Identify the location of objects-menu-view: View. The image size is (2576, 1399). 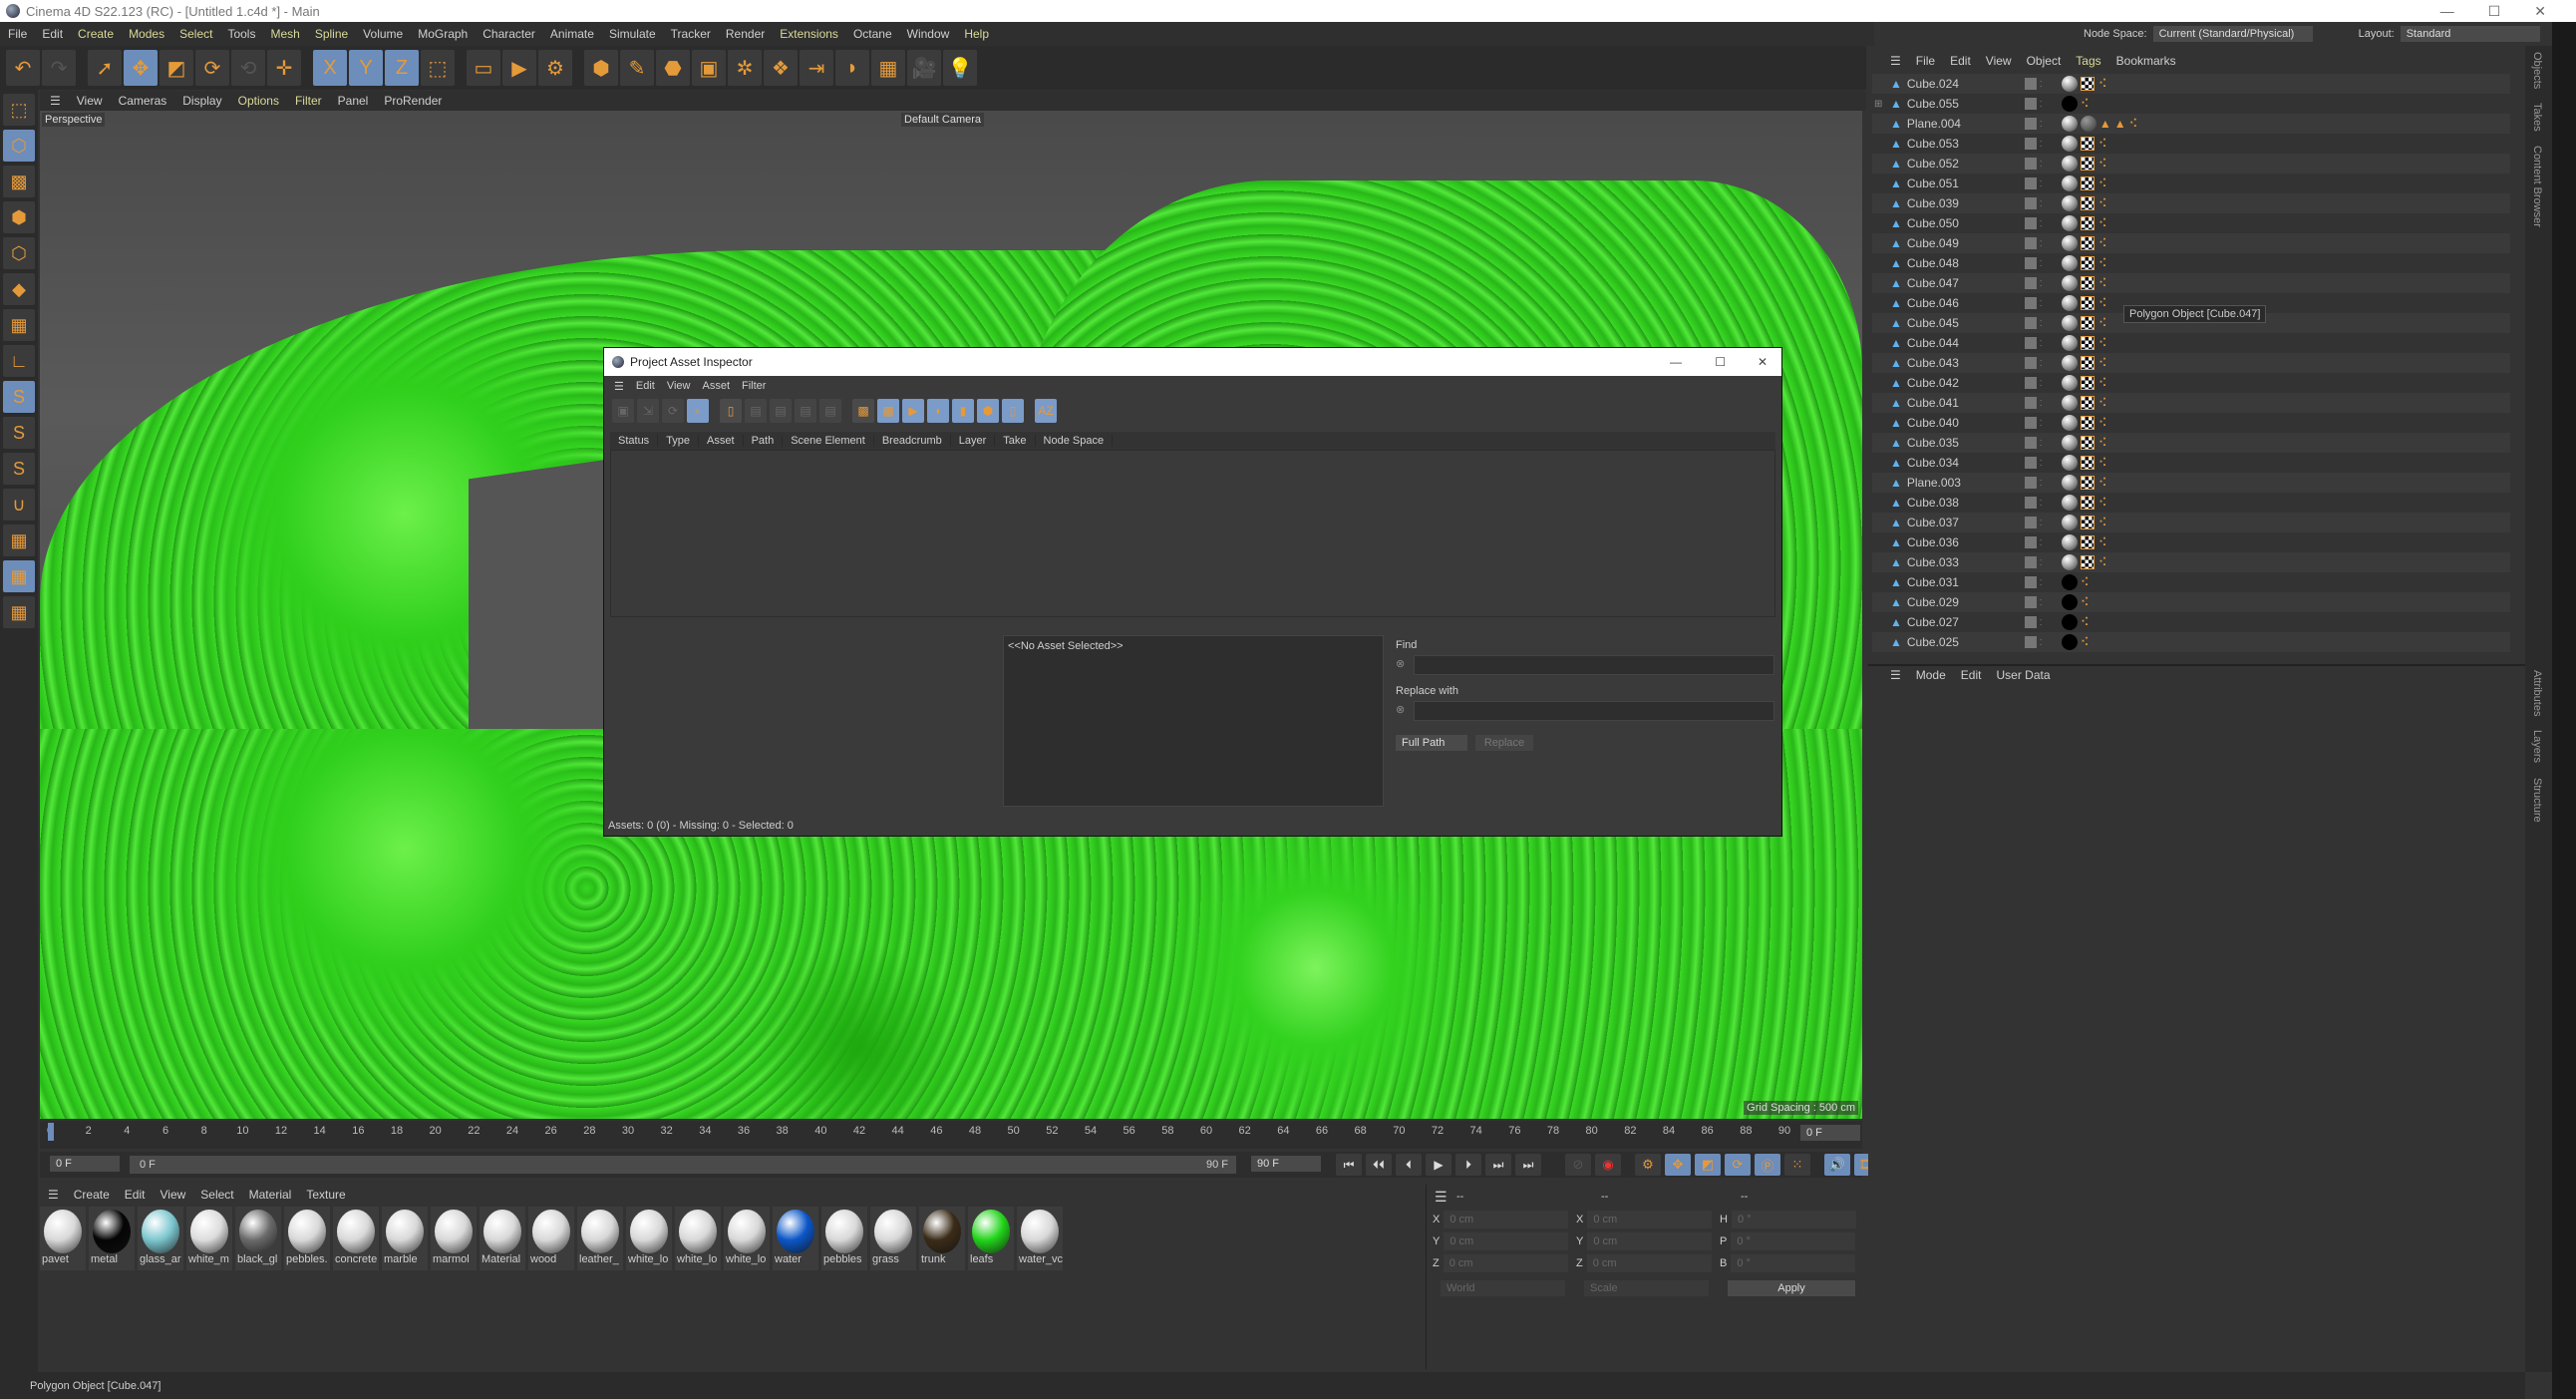
(1999, 61).